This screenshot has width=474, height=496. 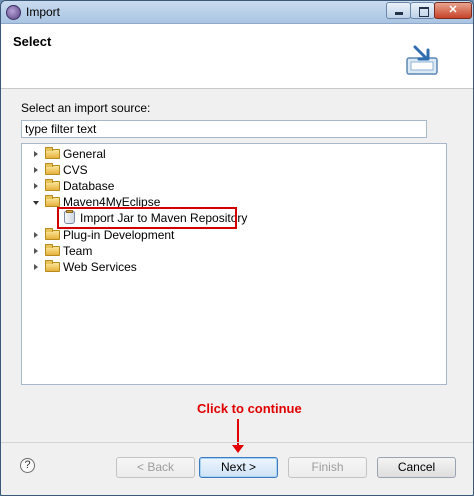 I want to click on folder-open-icon, so click(x=52, y=201).